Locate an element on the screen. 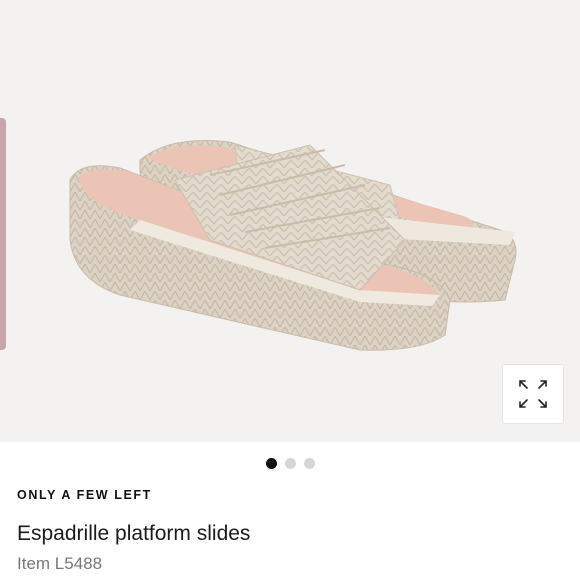  expand-arrows-icon is located at coordinates (533, 394).